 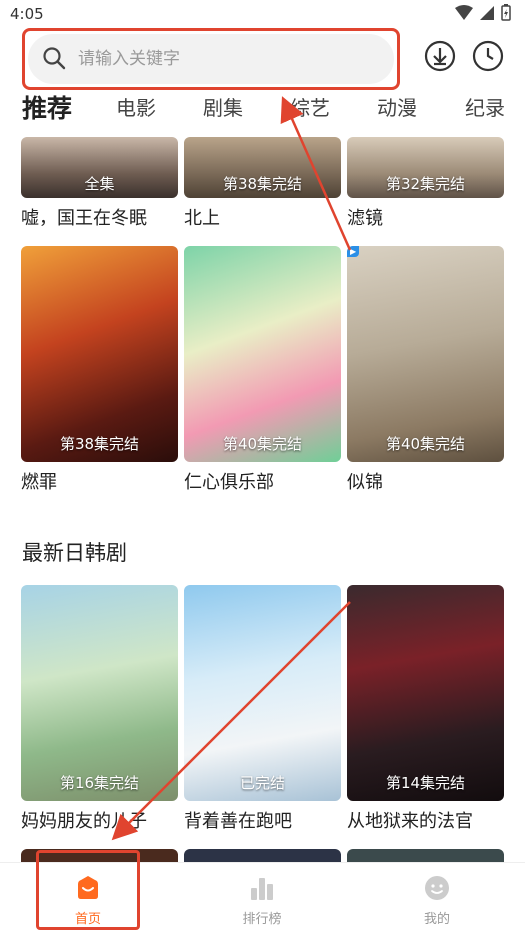 What do you see at coordinates (365, 218) in the screenshot?
I see `video-title: 滤镜` at bounding box center [365, 218].